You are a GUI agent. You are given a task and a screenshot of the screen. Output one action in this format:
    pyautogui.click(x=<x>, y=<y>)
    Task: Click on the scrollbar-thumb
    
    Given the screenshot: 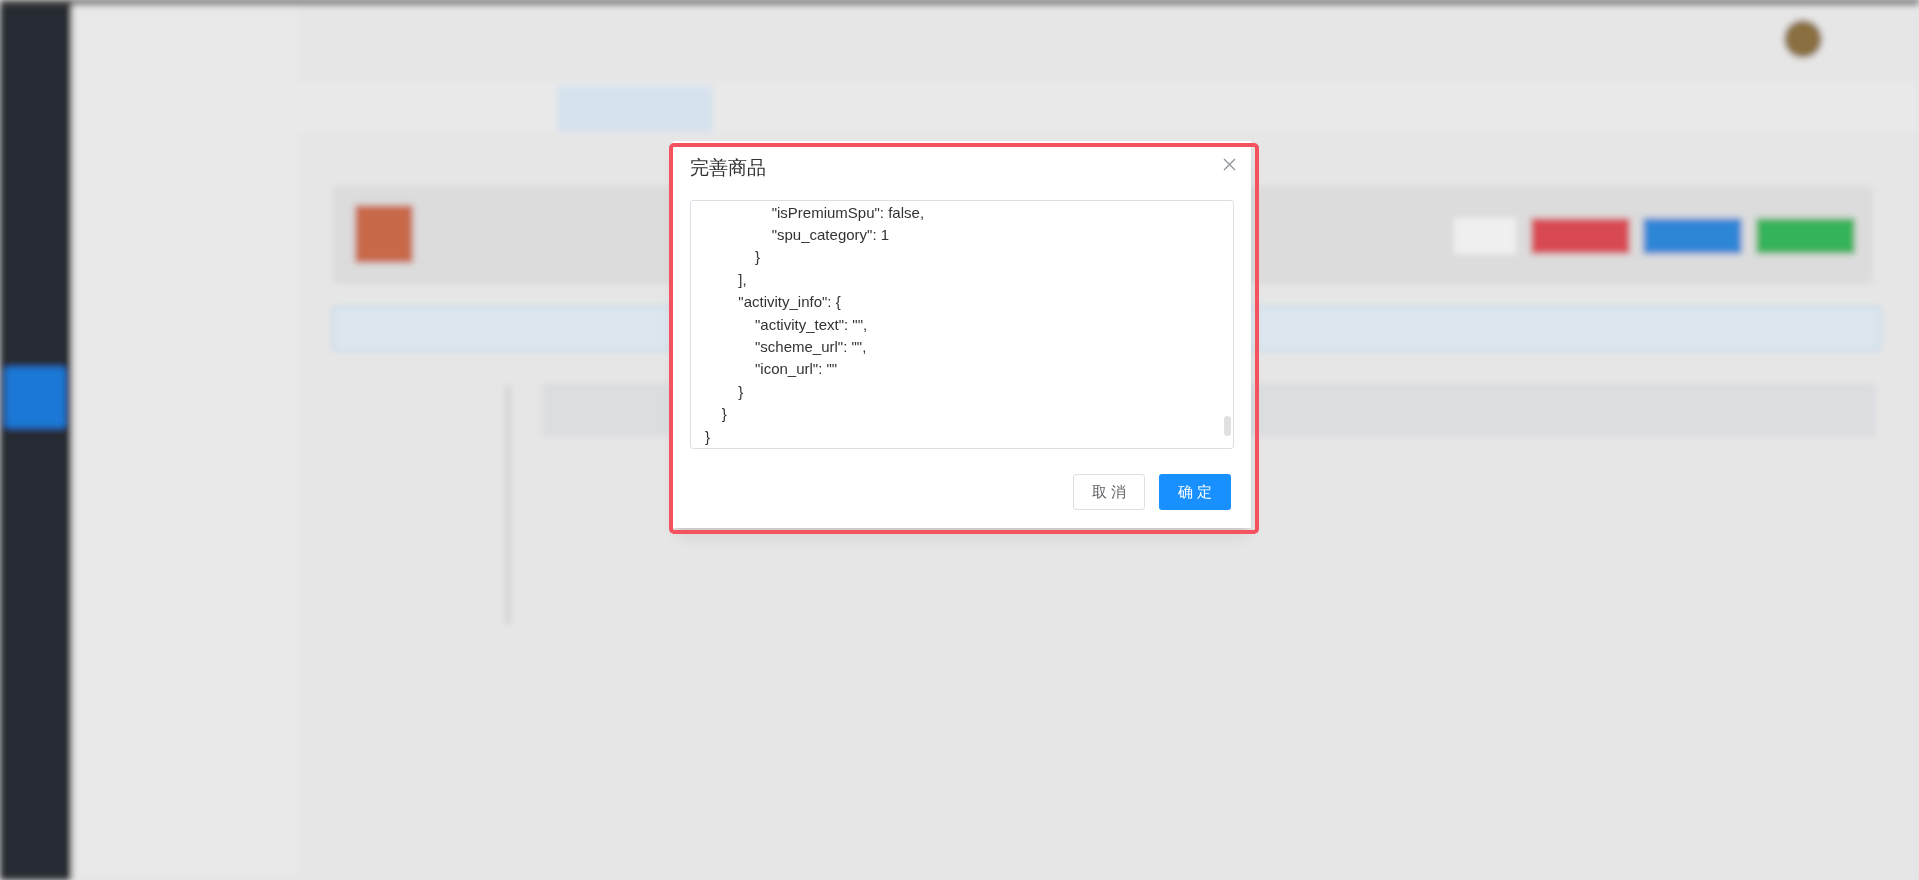 What is the action you would take?
    pyautogui.click(x=1227, y=426)
    